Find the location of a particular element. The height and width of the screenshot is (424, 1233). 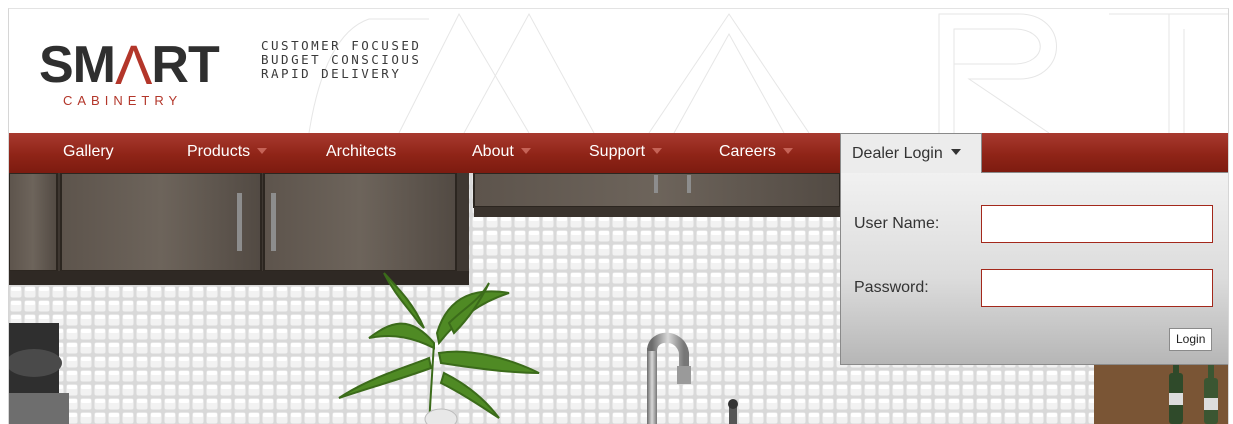

nav-item-label: Gallery is located at coordinates (88, 151).